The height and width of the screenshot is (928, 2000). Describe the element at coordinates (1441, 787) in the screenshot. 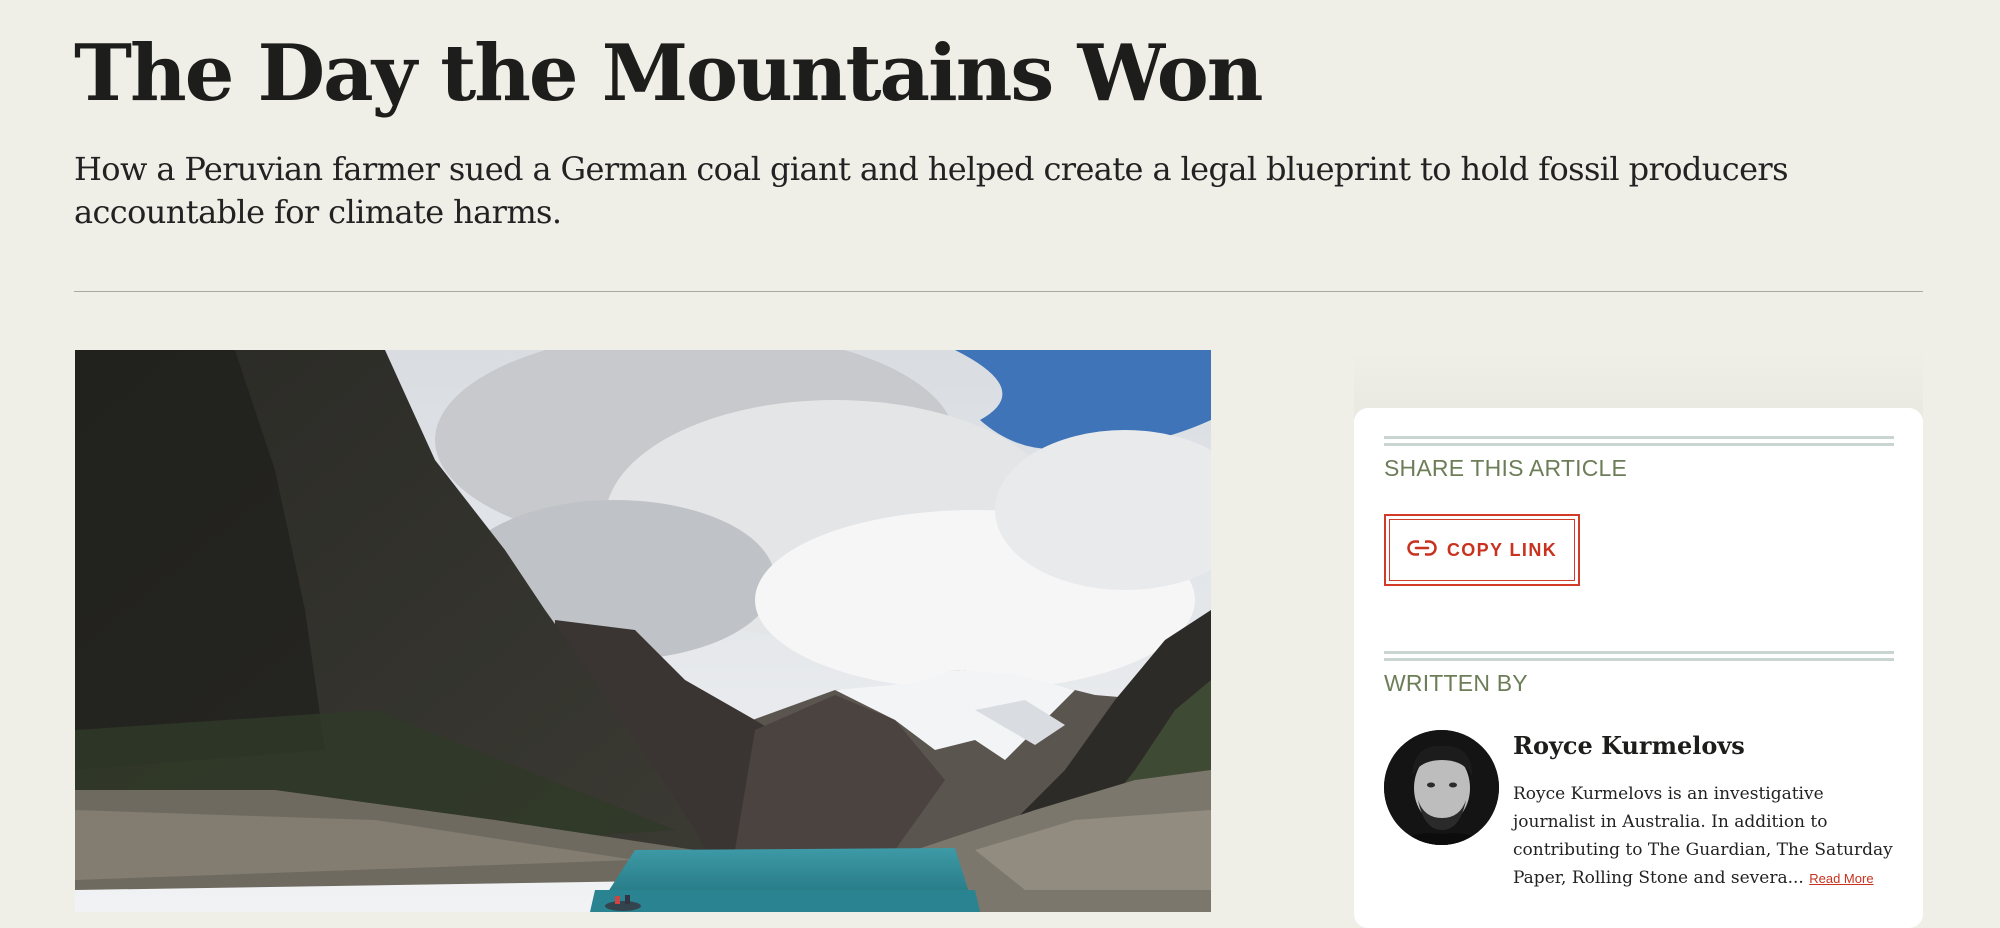

I see `author-avatar` at that location.